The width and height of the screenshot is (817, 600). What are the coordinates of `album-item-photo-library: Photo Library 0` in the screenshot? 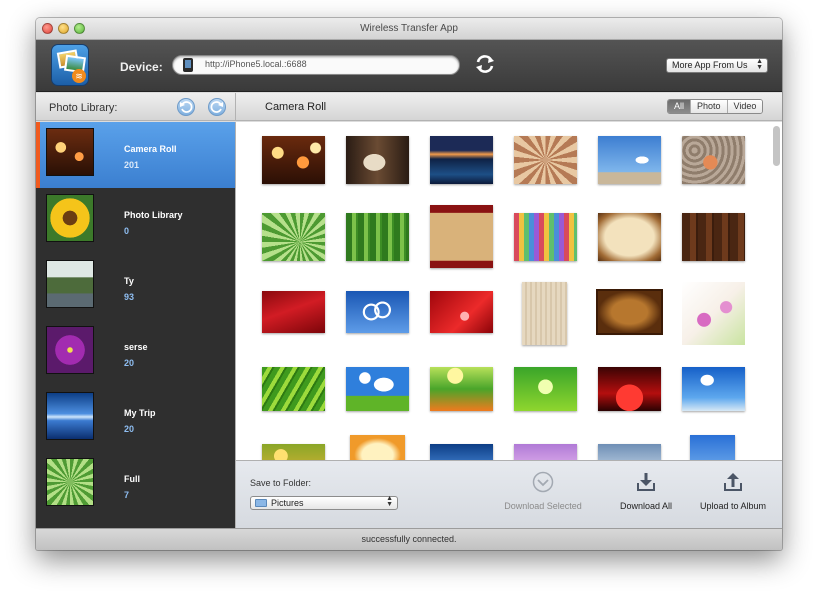 It's located at (135, 221).